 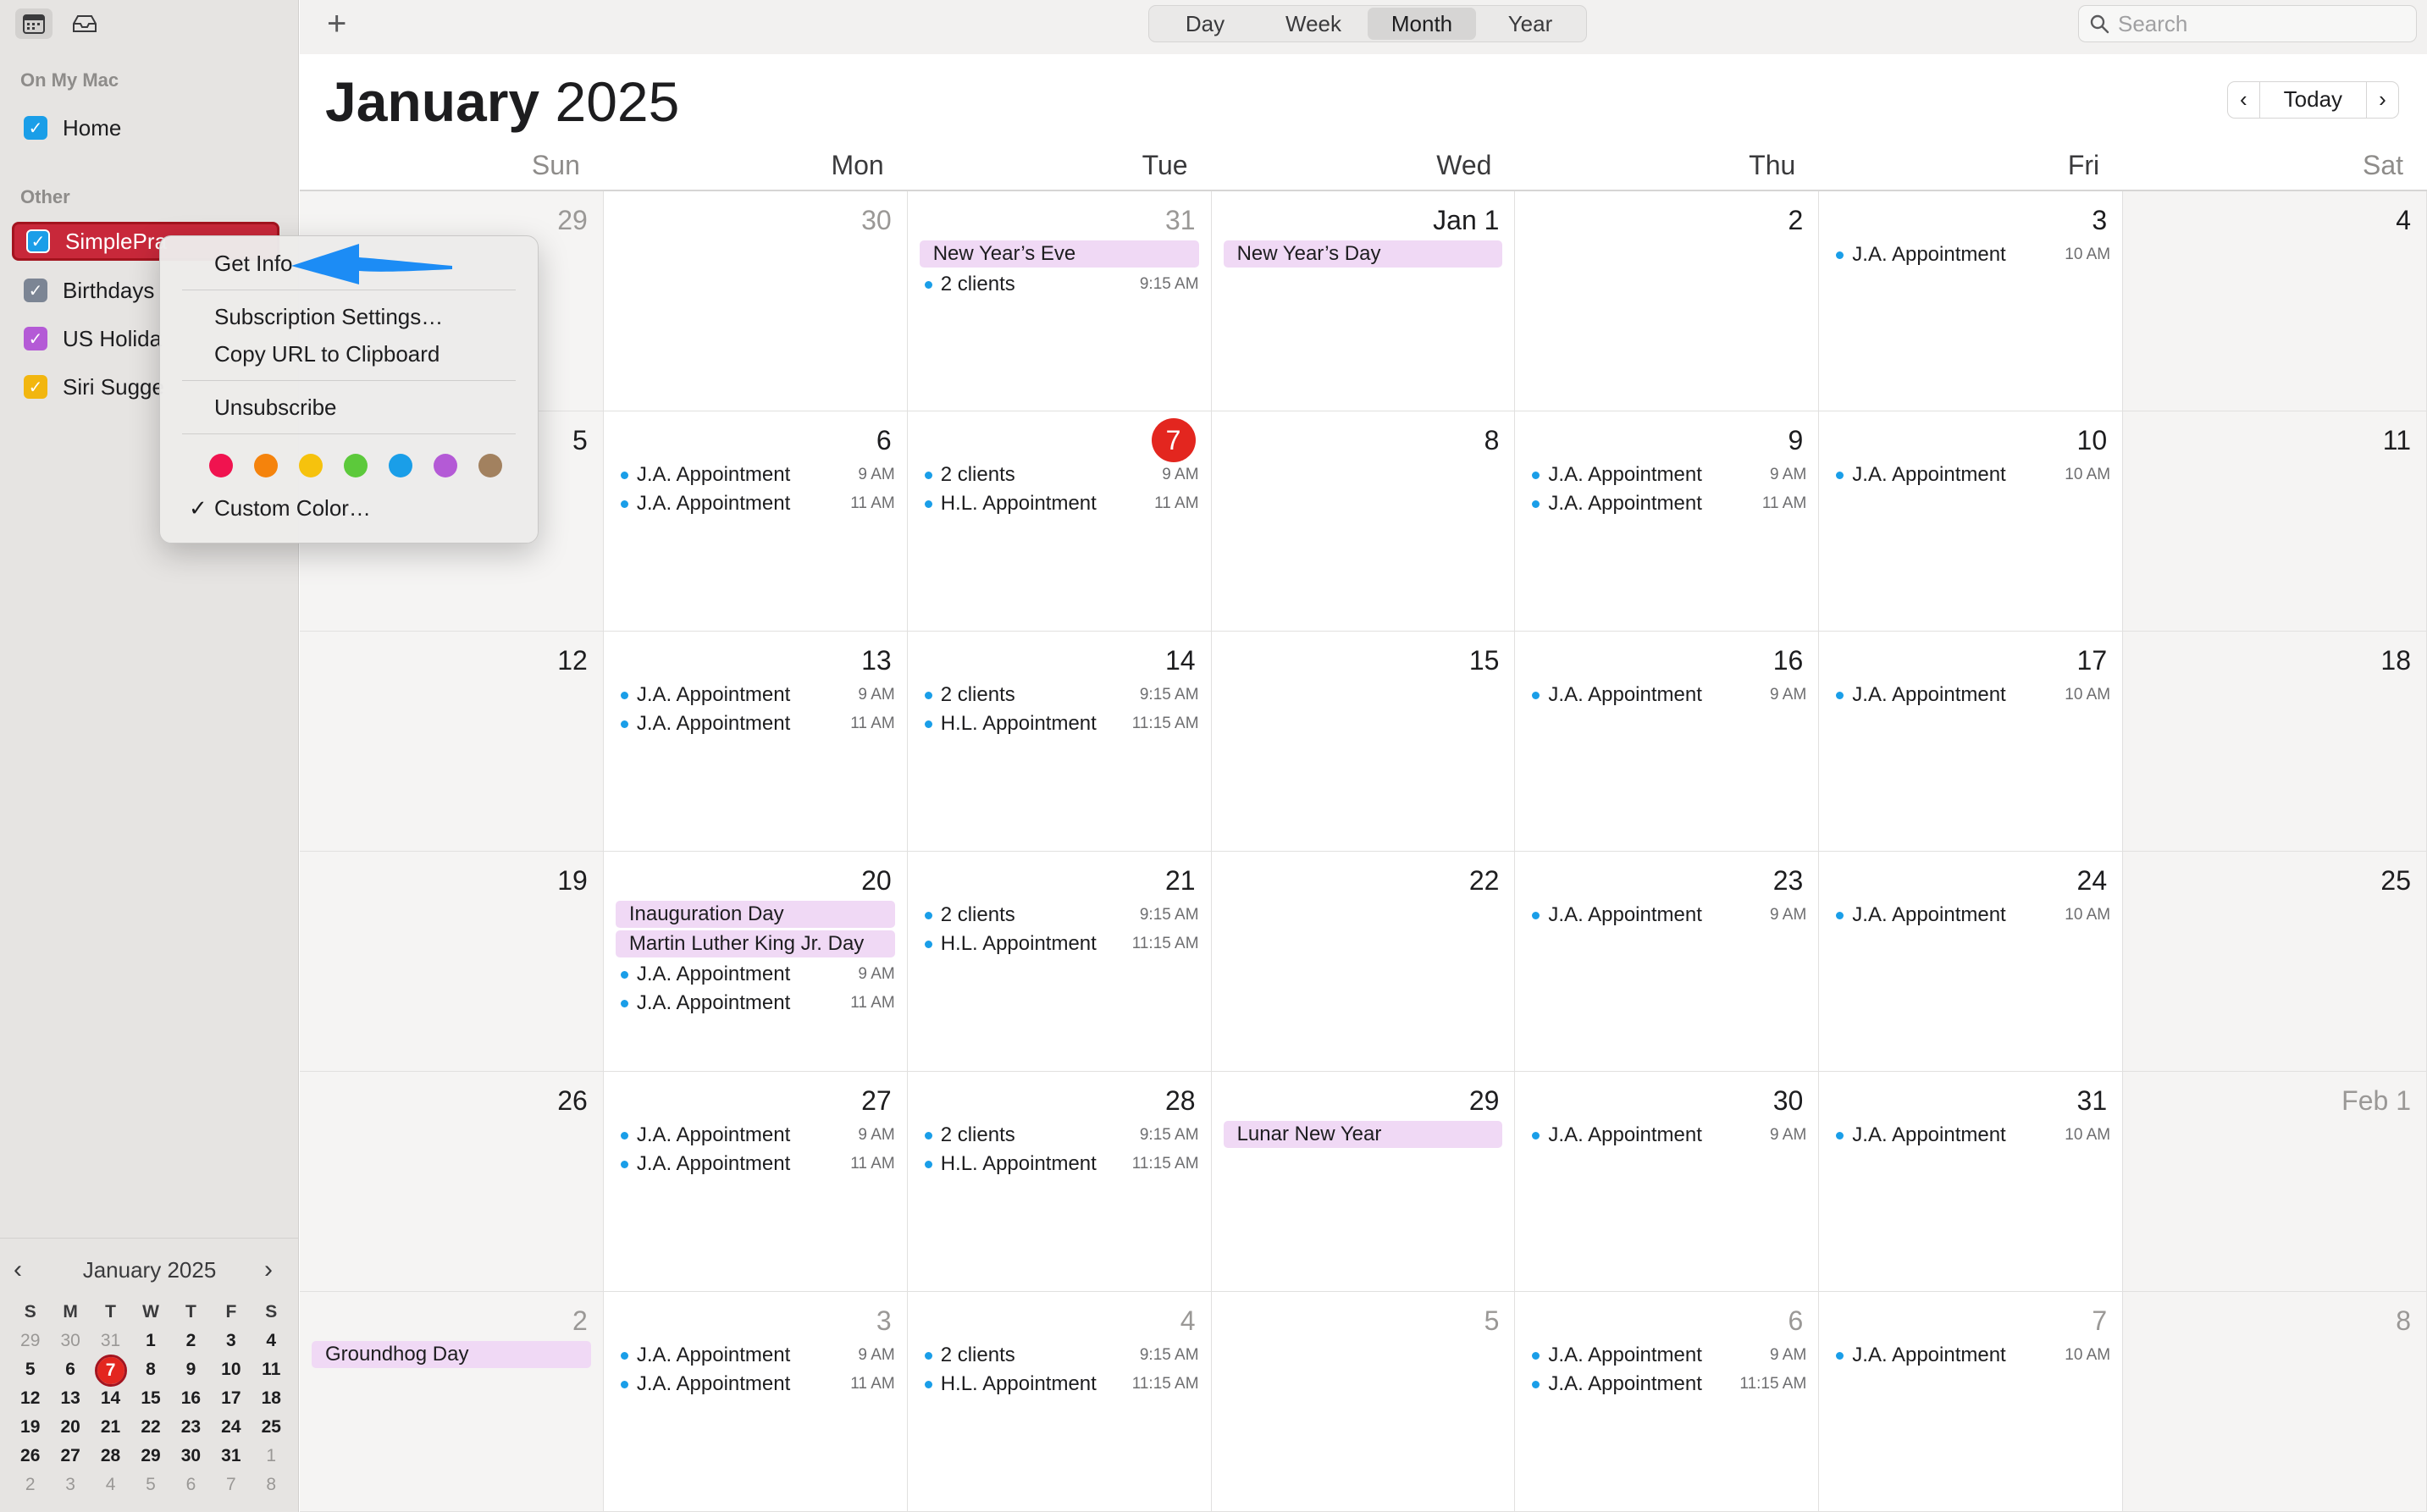 I want to click on day-cell: 10 J.A. Appointment 10 AM, so click(x=1972, y=521).